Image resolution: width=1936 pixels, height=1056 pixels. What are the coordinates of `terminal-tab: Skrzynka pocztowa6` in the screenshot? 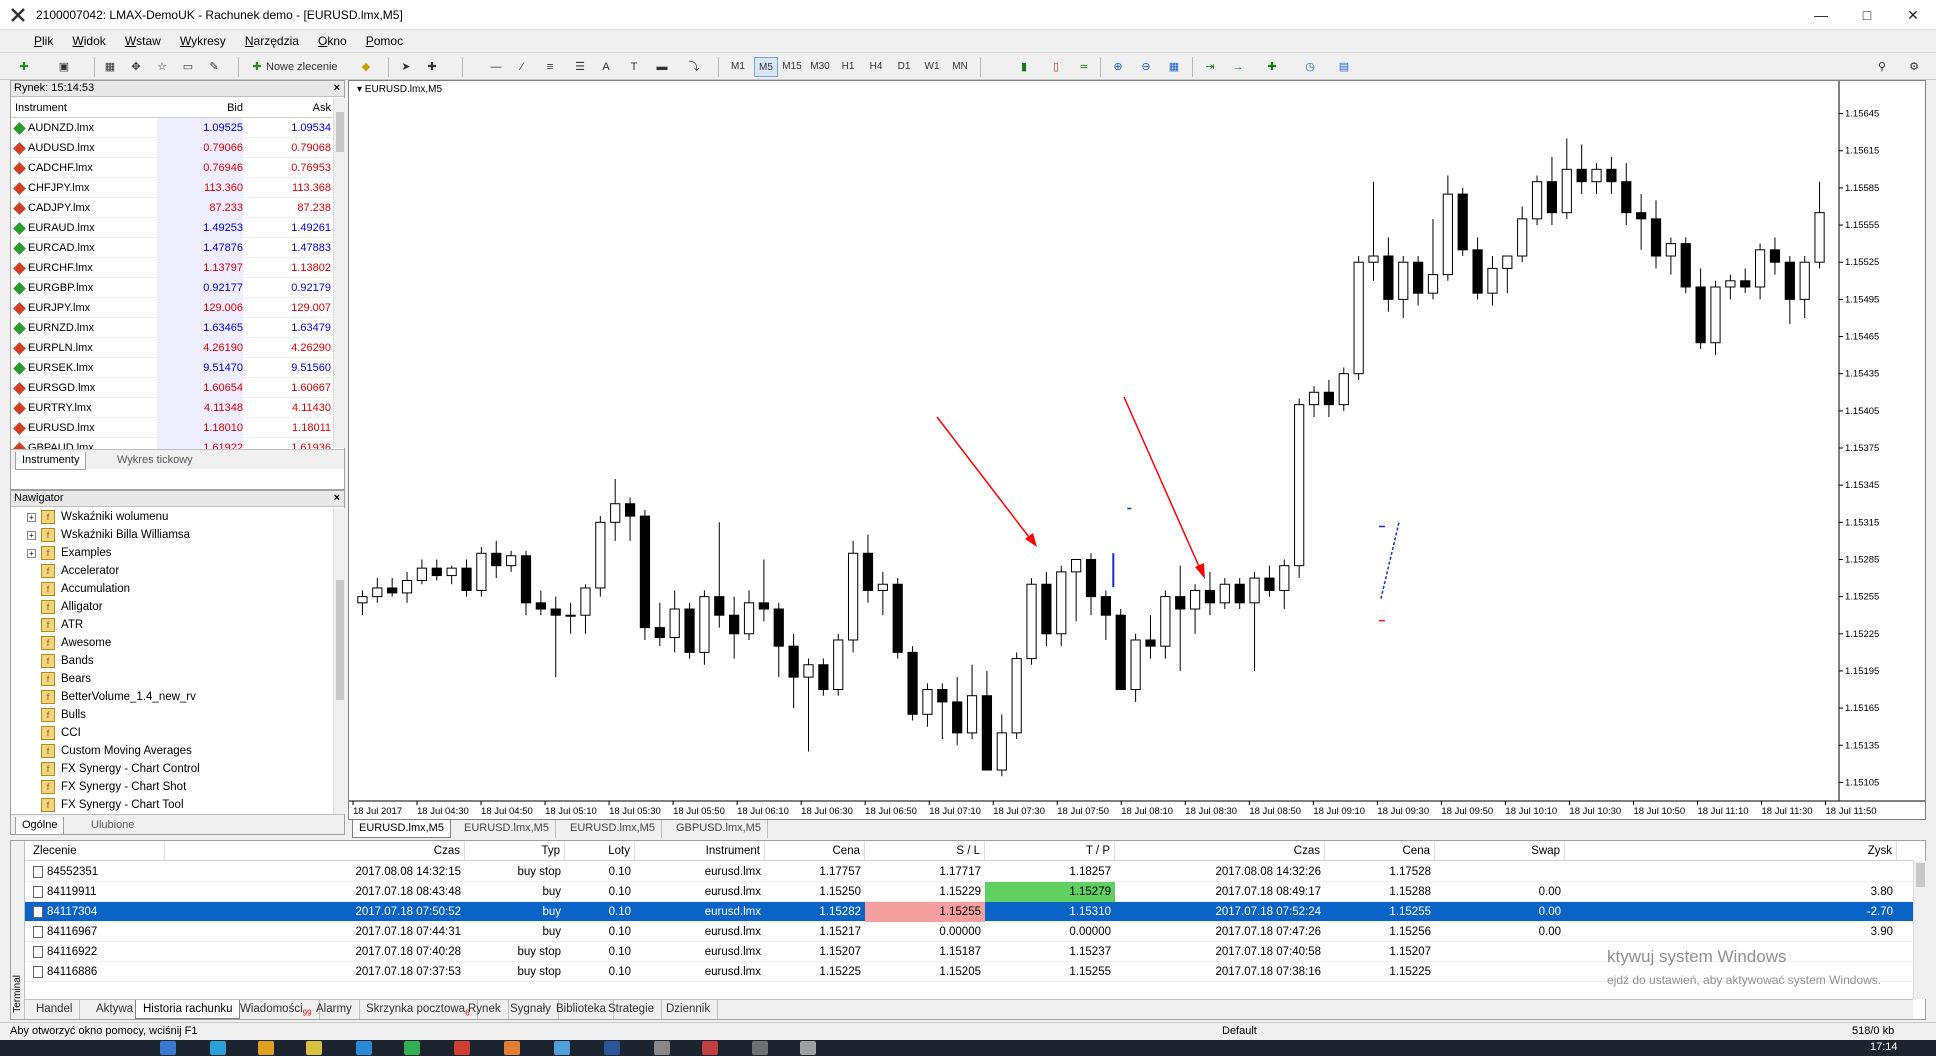 It's located at (418, 1009).